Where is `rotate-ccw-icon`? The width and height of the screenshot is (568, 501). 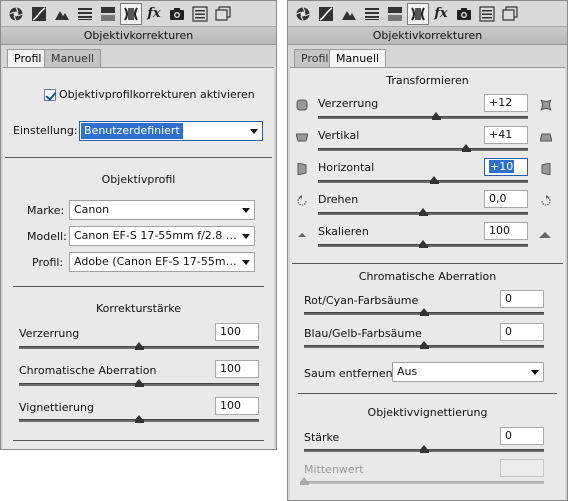
rotate-ccw-icon is located at coordinates (302, 201).